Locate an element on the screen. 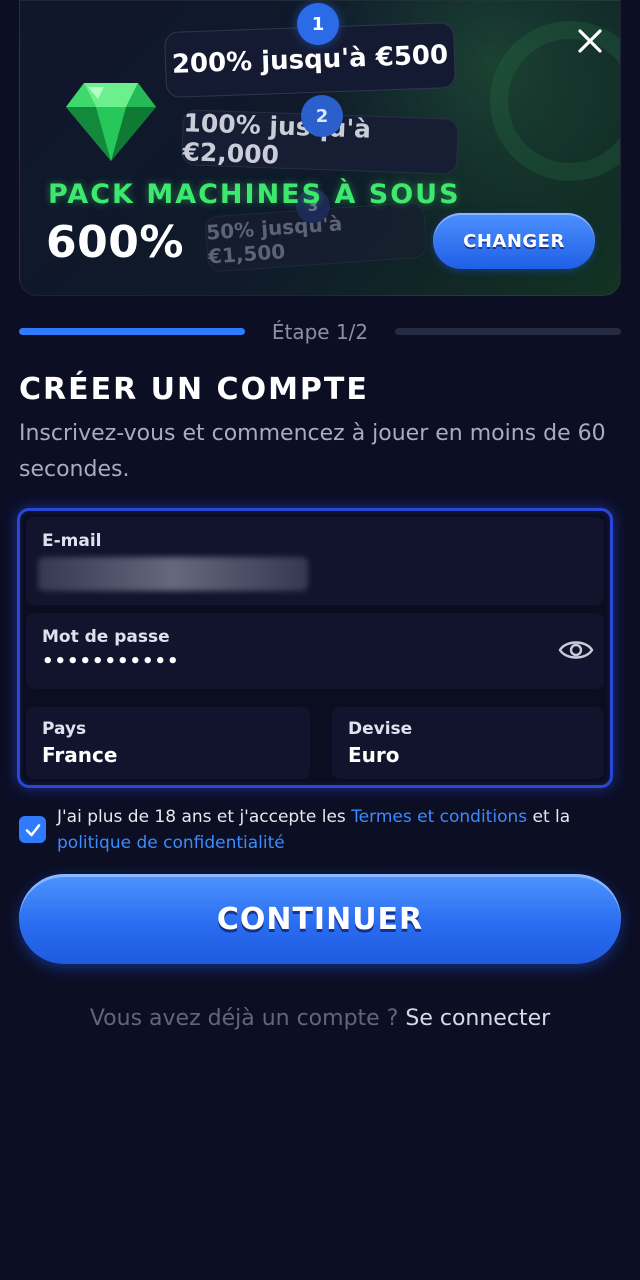 Image resolution: width=640 pixels, height=1280 pixels. step-progress: Étape 1/2 is located at coordinates (320, 332).